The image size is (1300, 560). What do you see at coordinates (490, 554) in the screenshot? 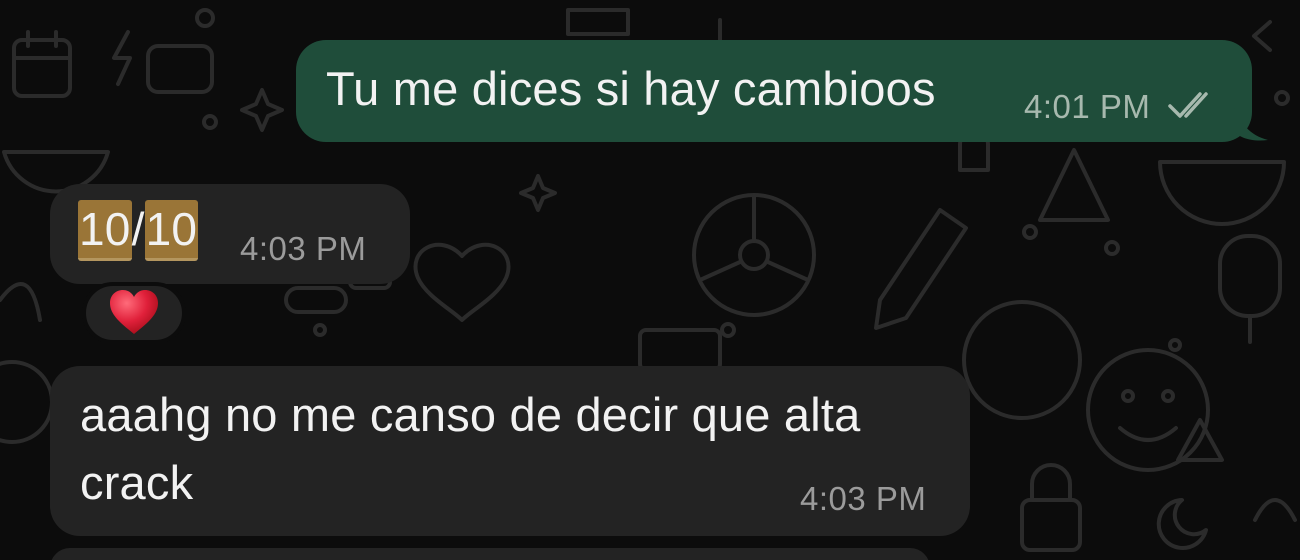
I see `incoming-message-bubble-partial` at bounding box center [490, 554].